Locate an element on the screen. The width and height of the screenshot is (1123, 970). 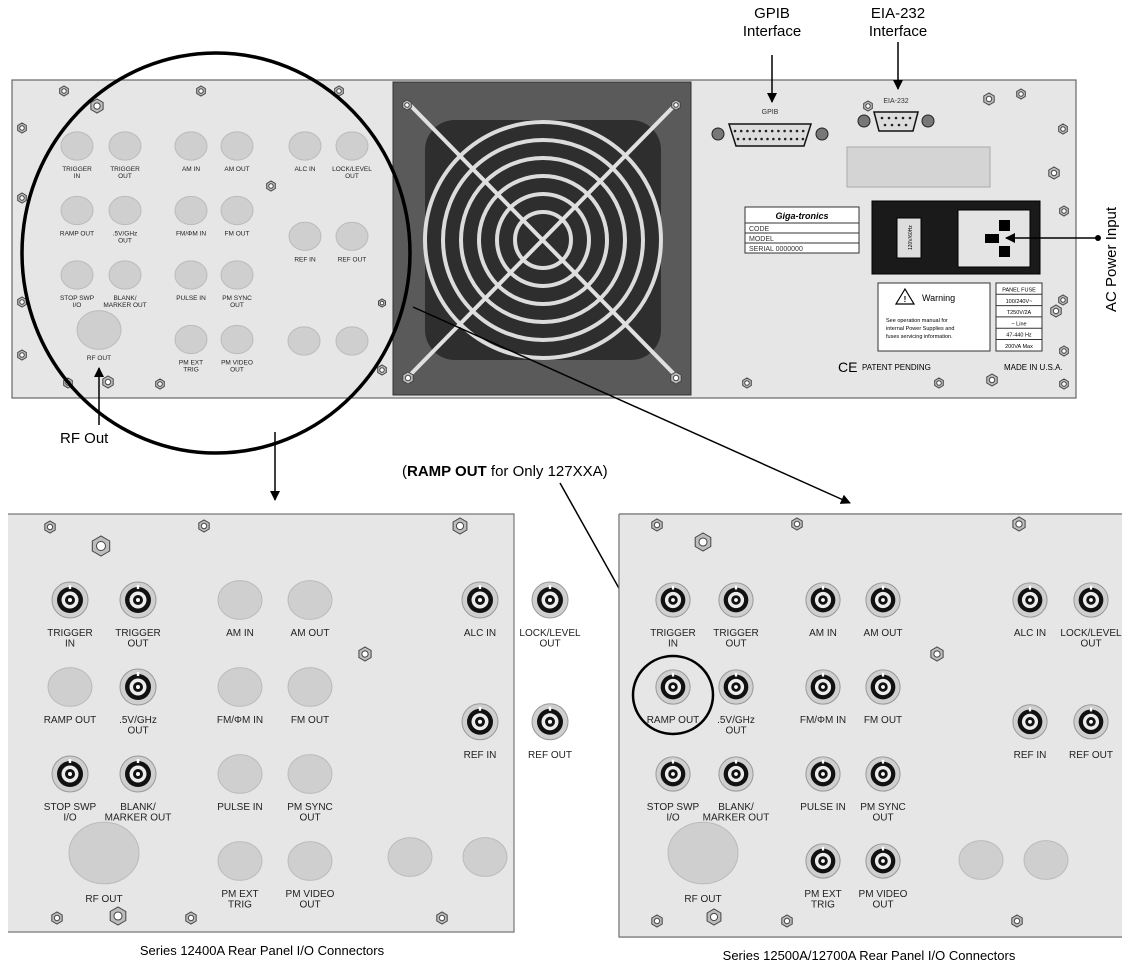
id-row-code: CODE is located at coordinates (759, 229).